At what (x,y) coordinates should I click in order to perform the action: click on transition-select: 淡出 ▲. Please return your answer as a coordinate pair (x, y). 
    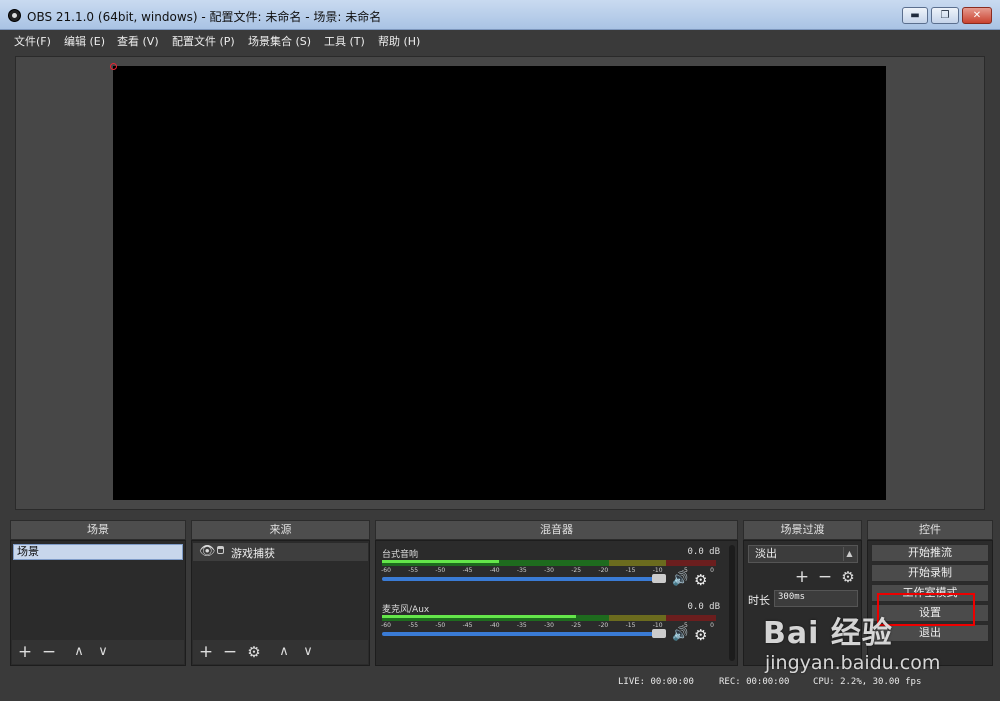
    Looking at the image, I should click on (803, 554).